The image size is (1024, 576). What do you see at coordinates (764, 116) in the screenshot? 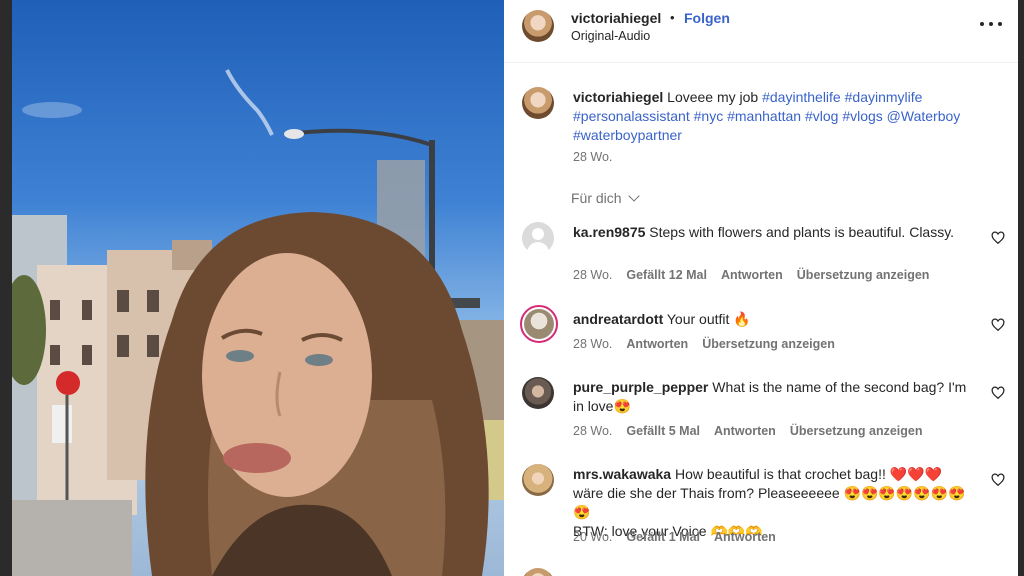
I see `hashtag-link: #manhattan` at bounding box center [764, 116].